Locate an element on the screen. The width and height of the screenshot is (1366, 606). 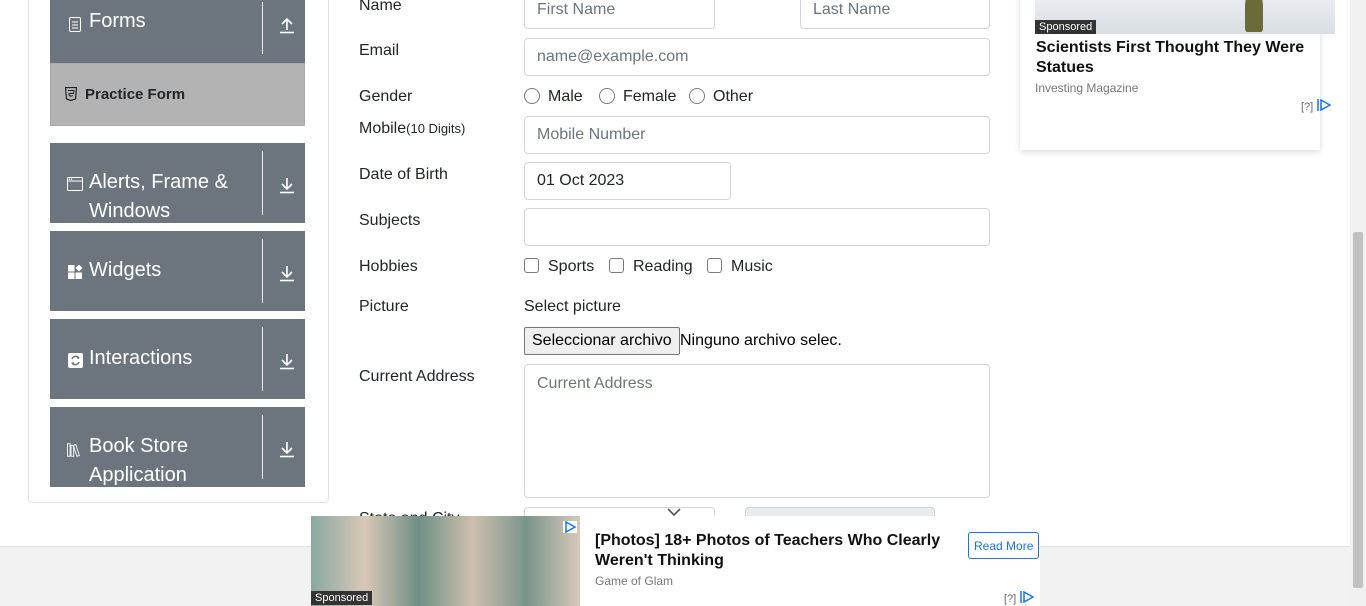
choose-file-button: Seleccionar archivo is located at coordinates (602, 341).